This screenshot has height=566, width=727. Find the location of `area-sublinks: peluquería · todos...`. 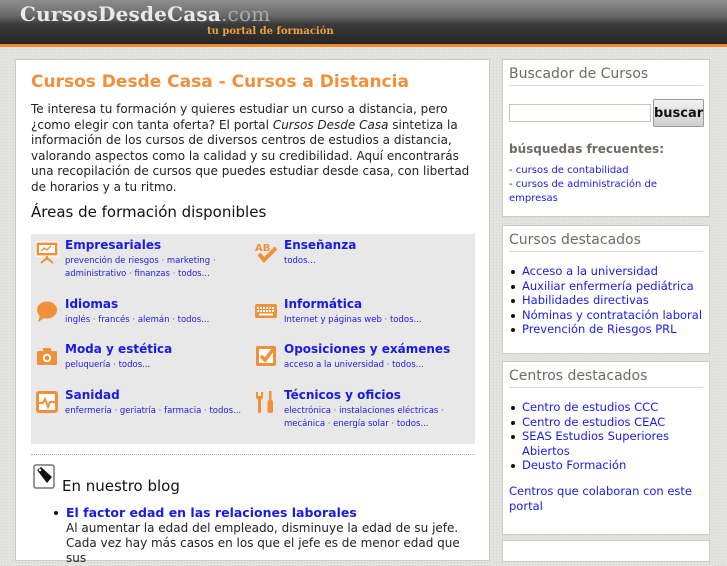

area-sublinks: peluquería · todos... is located at coordinates (160, 365).